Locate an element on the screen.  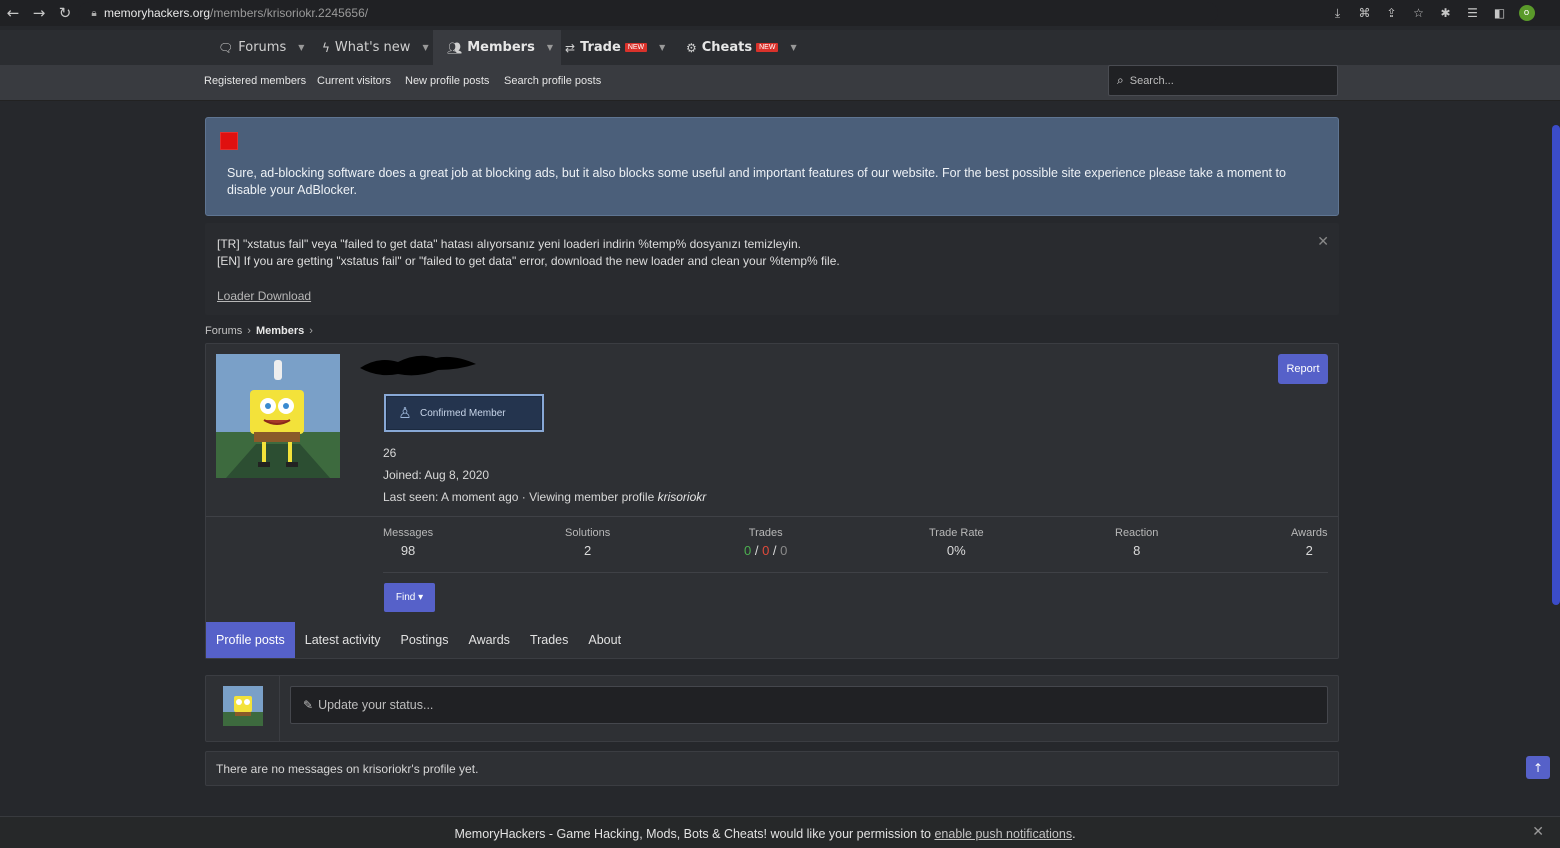
stat-trades: Trades 0 / 0 / 0 is located at coordinates (765, 542).